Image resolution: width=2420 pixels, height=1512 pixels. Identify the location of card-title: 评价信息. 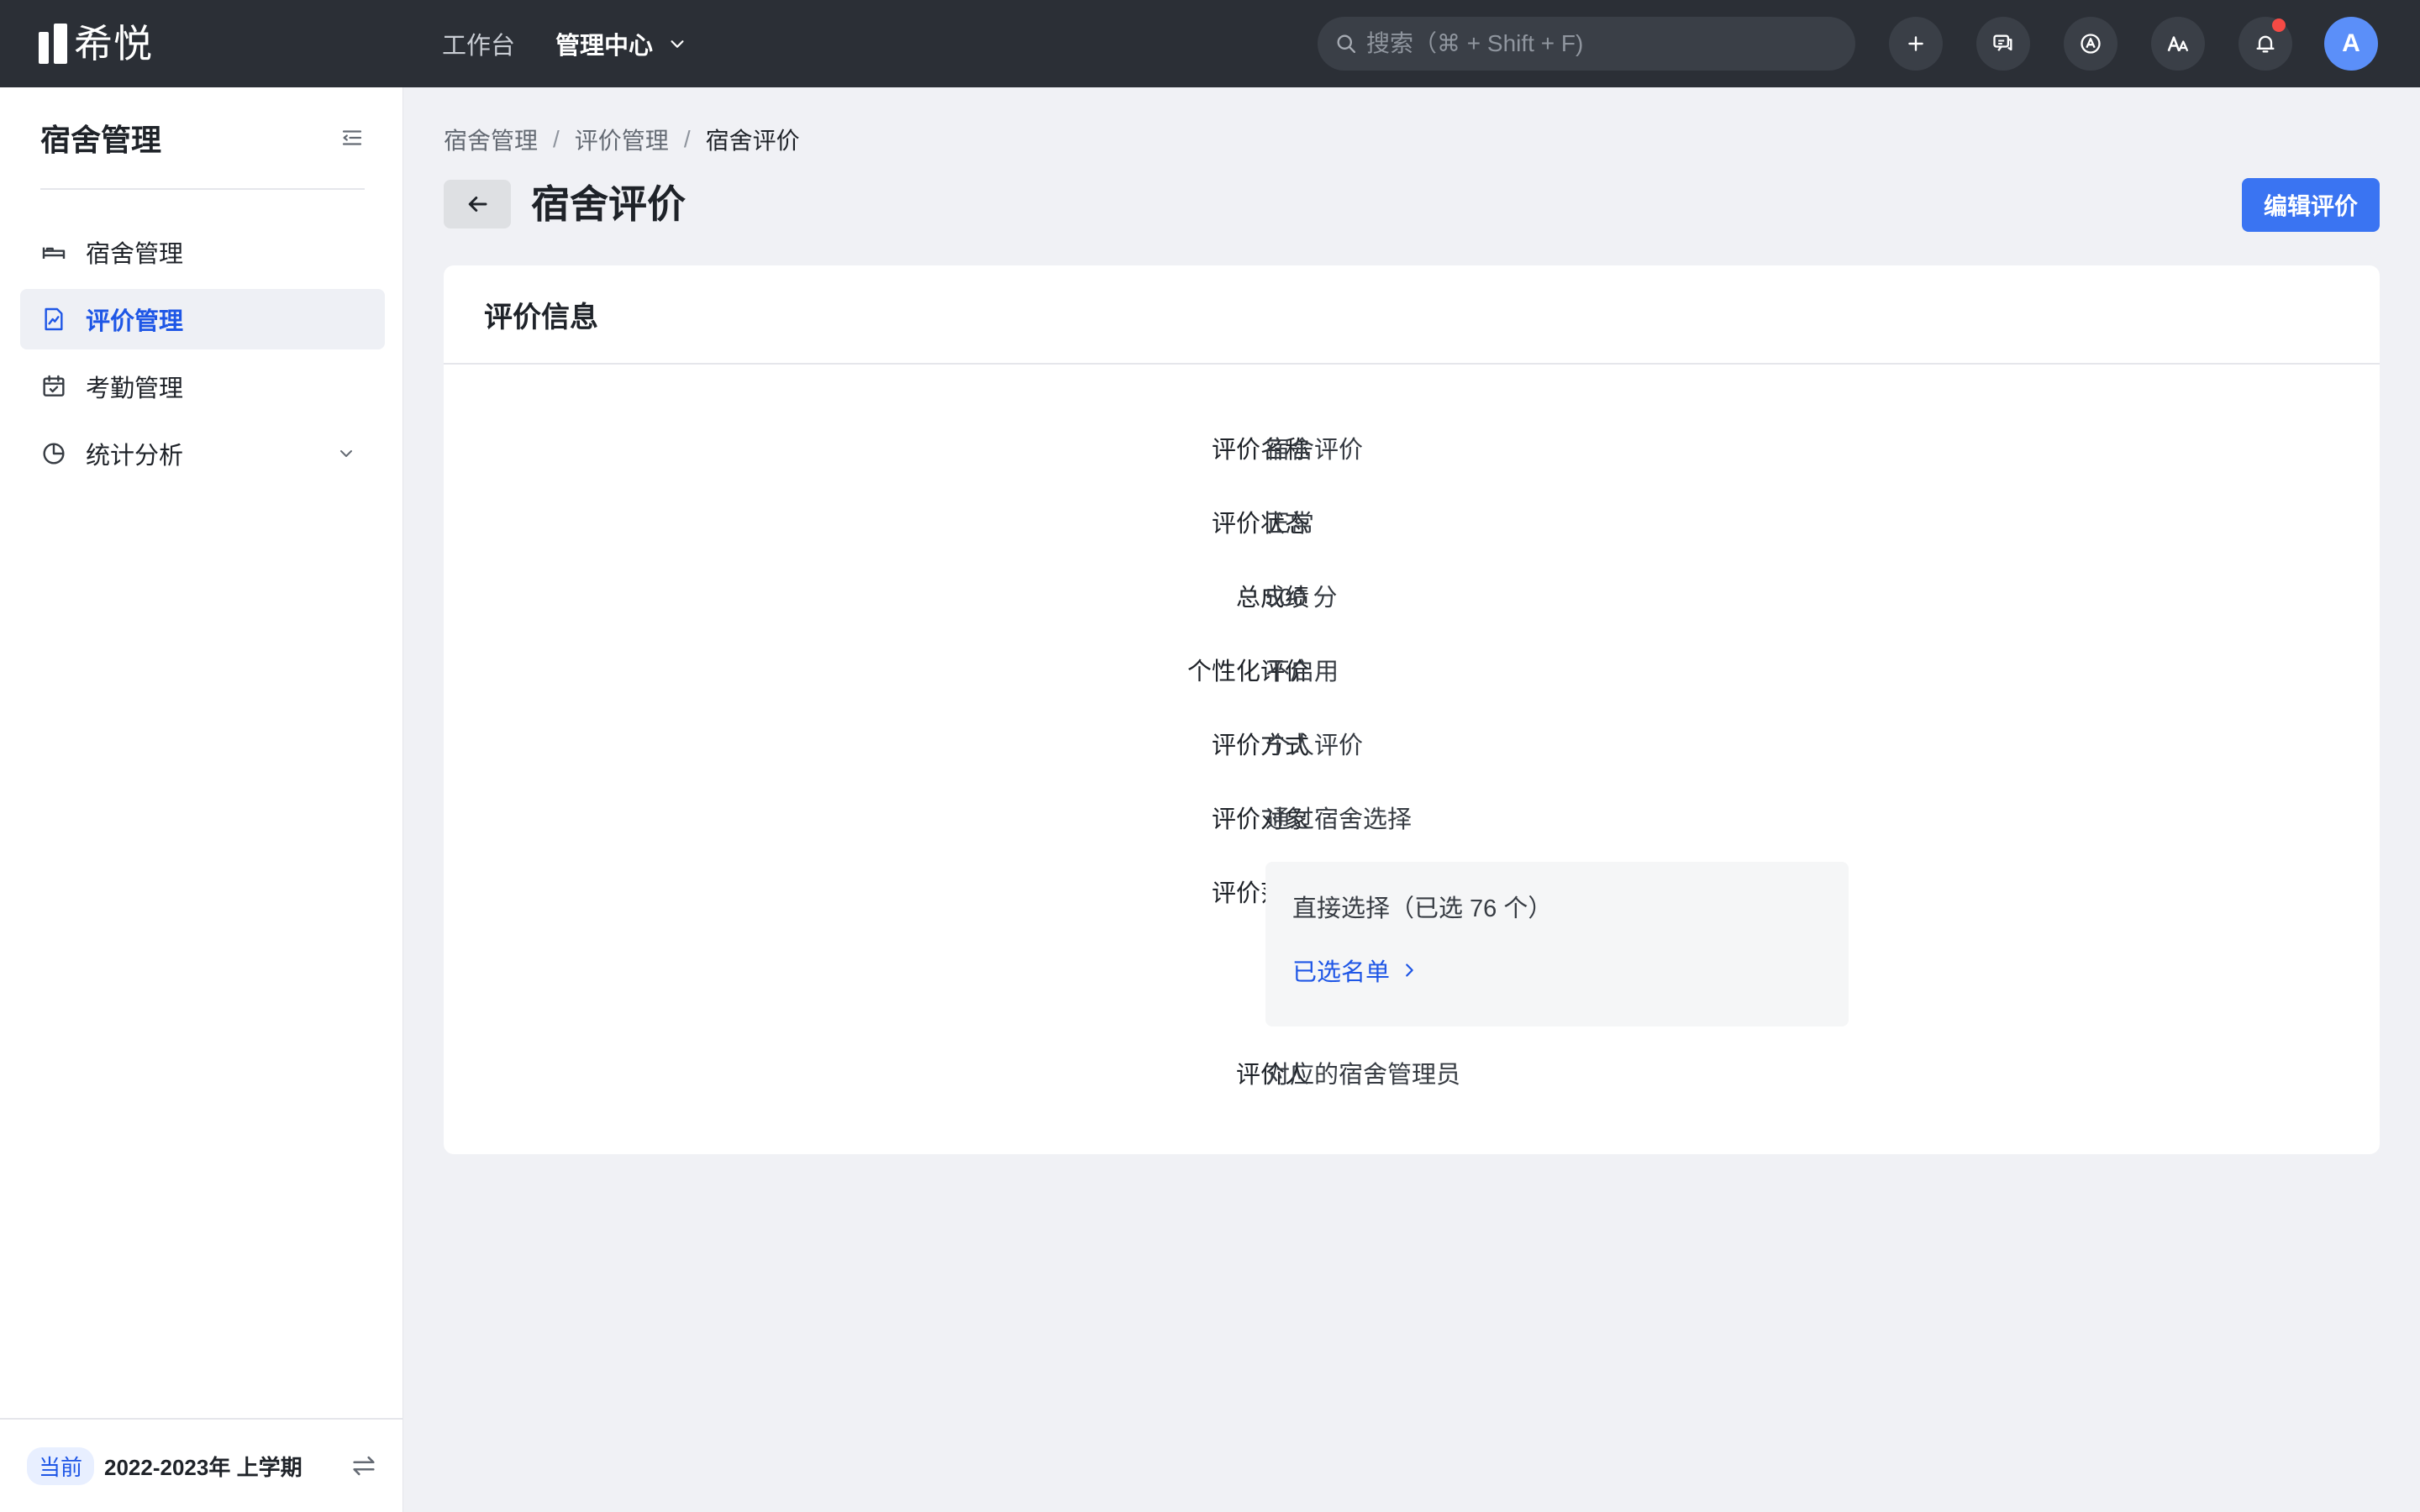
(541, 317).